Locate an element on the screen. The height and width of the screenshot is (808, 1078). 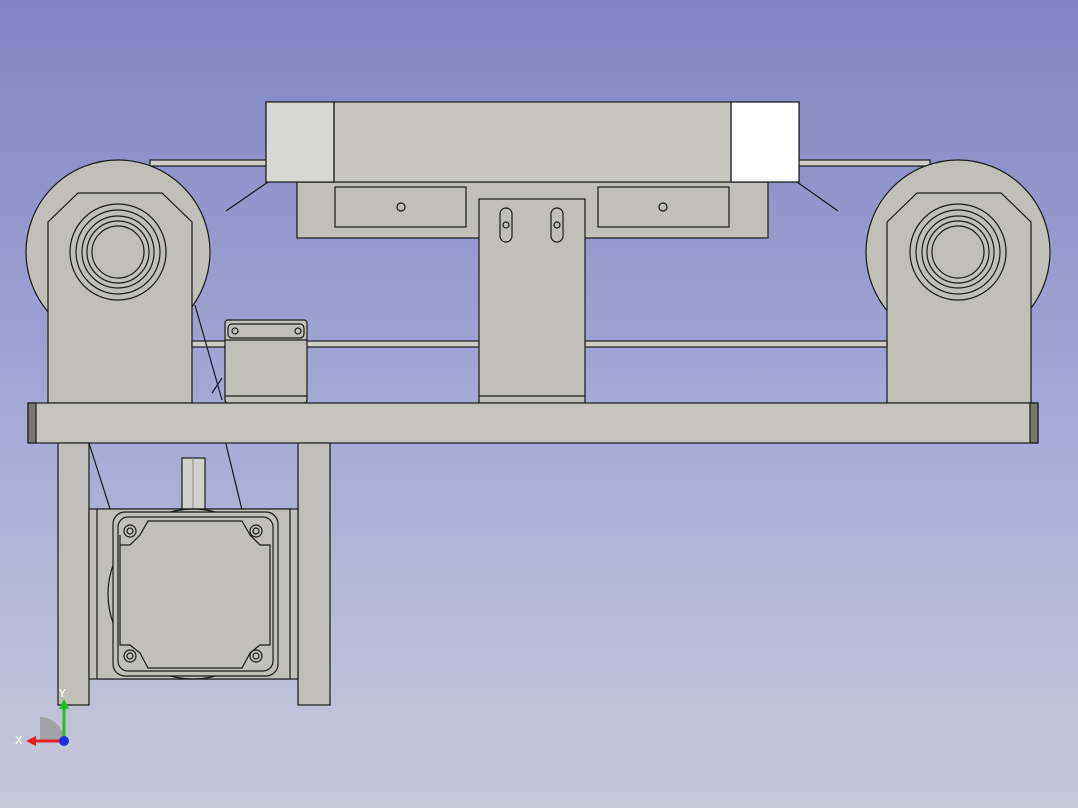
axis-y-label: Y is located at coordinates (62, 693).